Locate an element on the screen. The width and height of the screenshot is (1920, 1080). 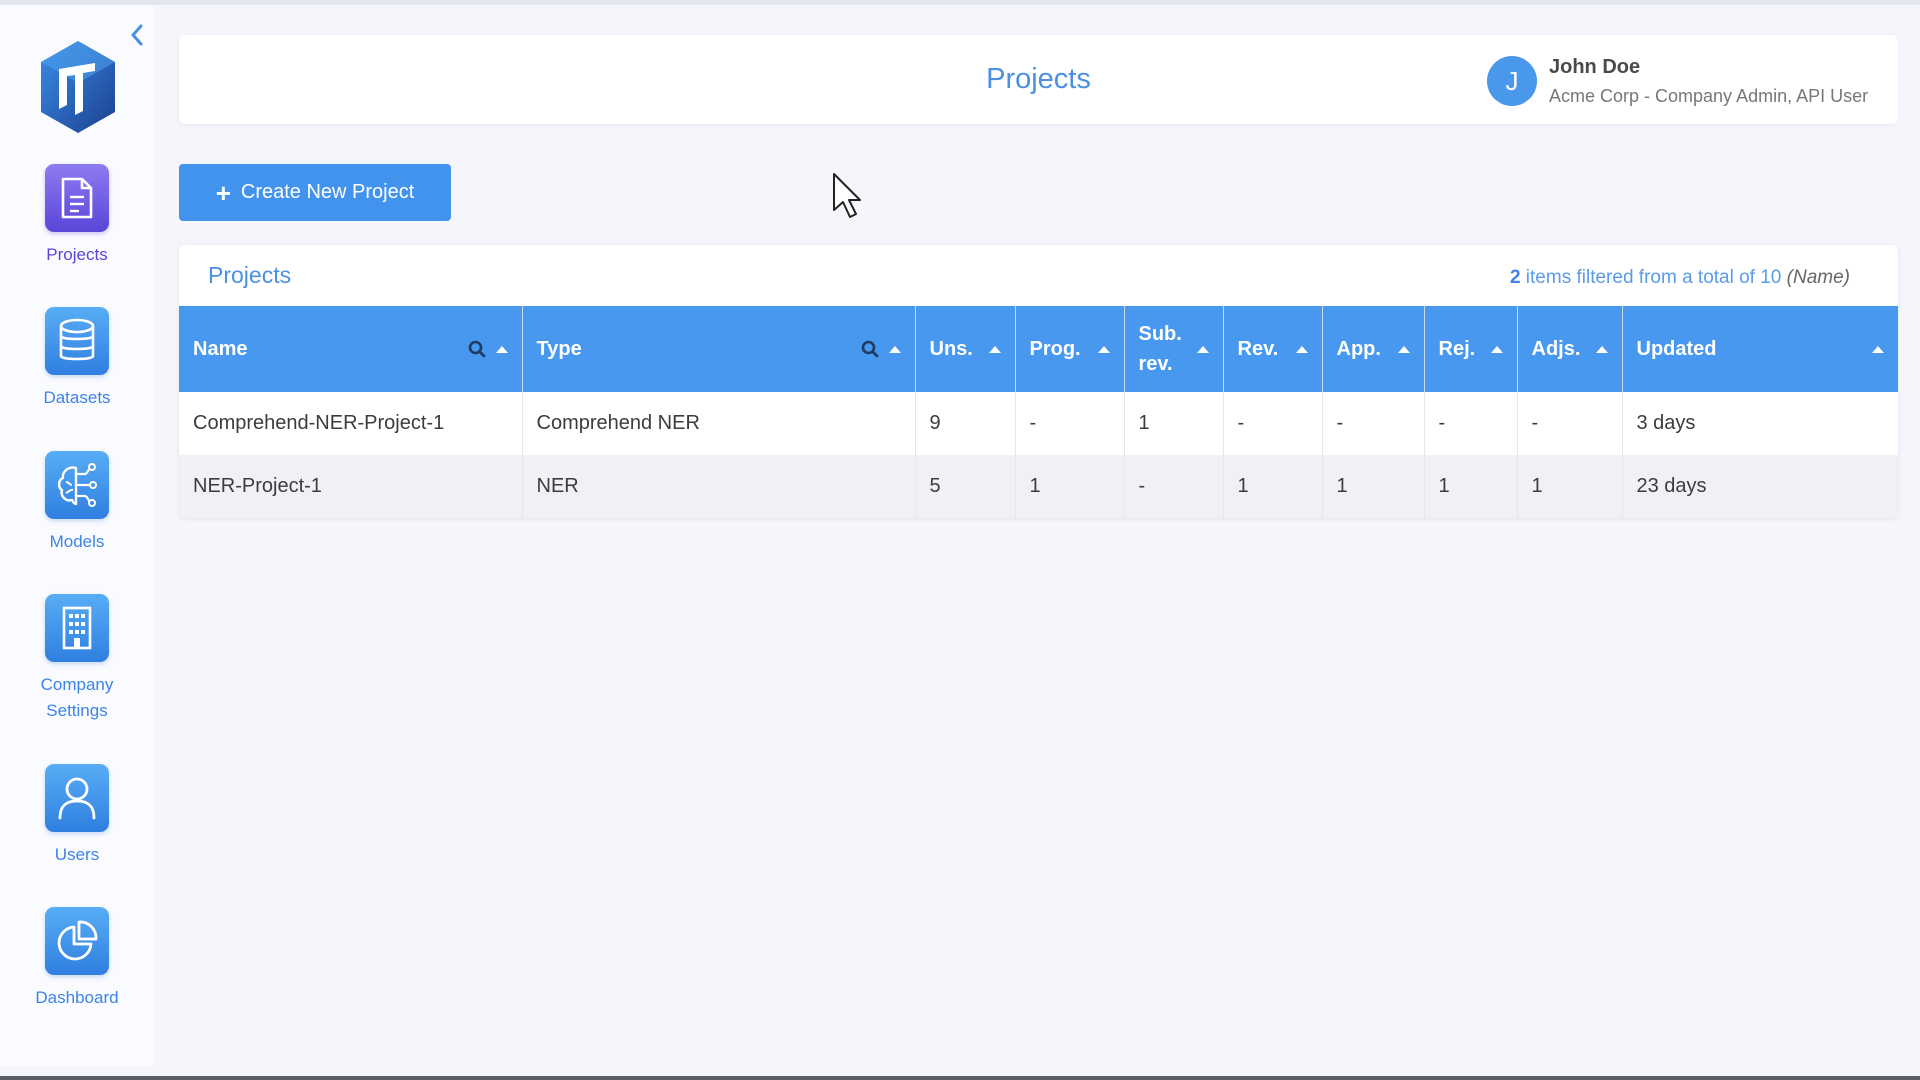
sidebar-item-label: Projects is located at coordinates (77, 254).